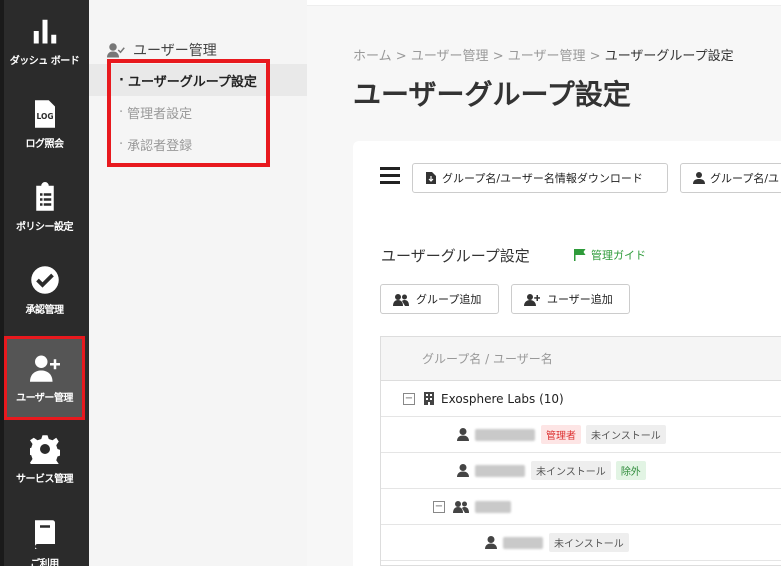 This screenshot has width=781, height=566. Describe the element at coordinates (44, 31) in the screenshot. I see `bar-chart-icon` at that location.